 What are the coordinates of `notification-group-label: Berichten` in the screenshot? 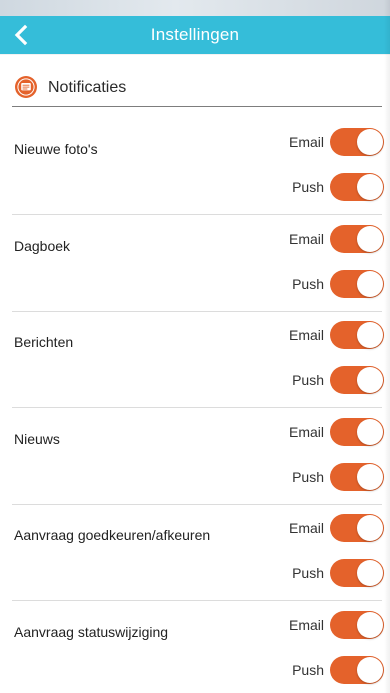 It's located at (44, 342).